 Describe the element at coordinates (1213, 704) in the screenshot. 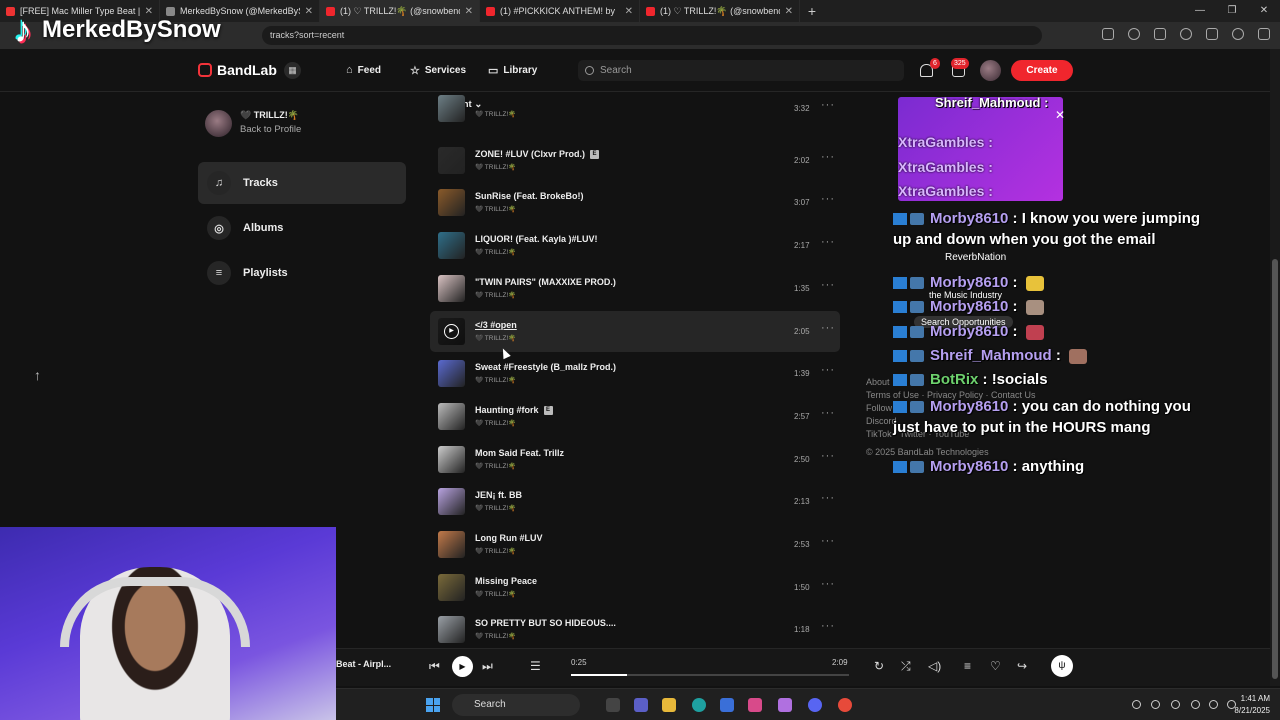

I see `speaker-icon` at that location.